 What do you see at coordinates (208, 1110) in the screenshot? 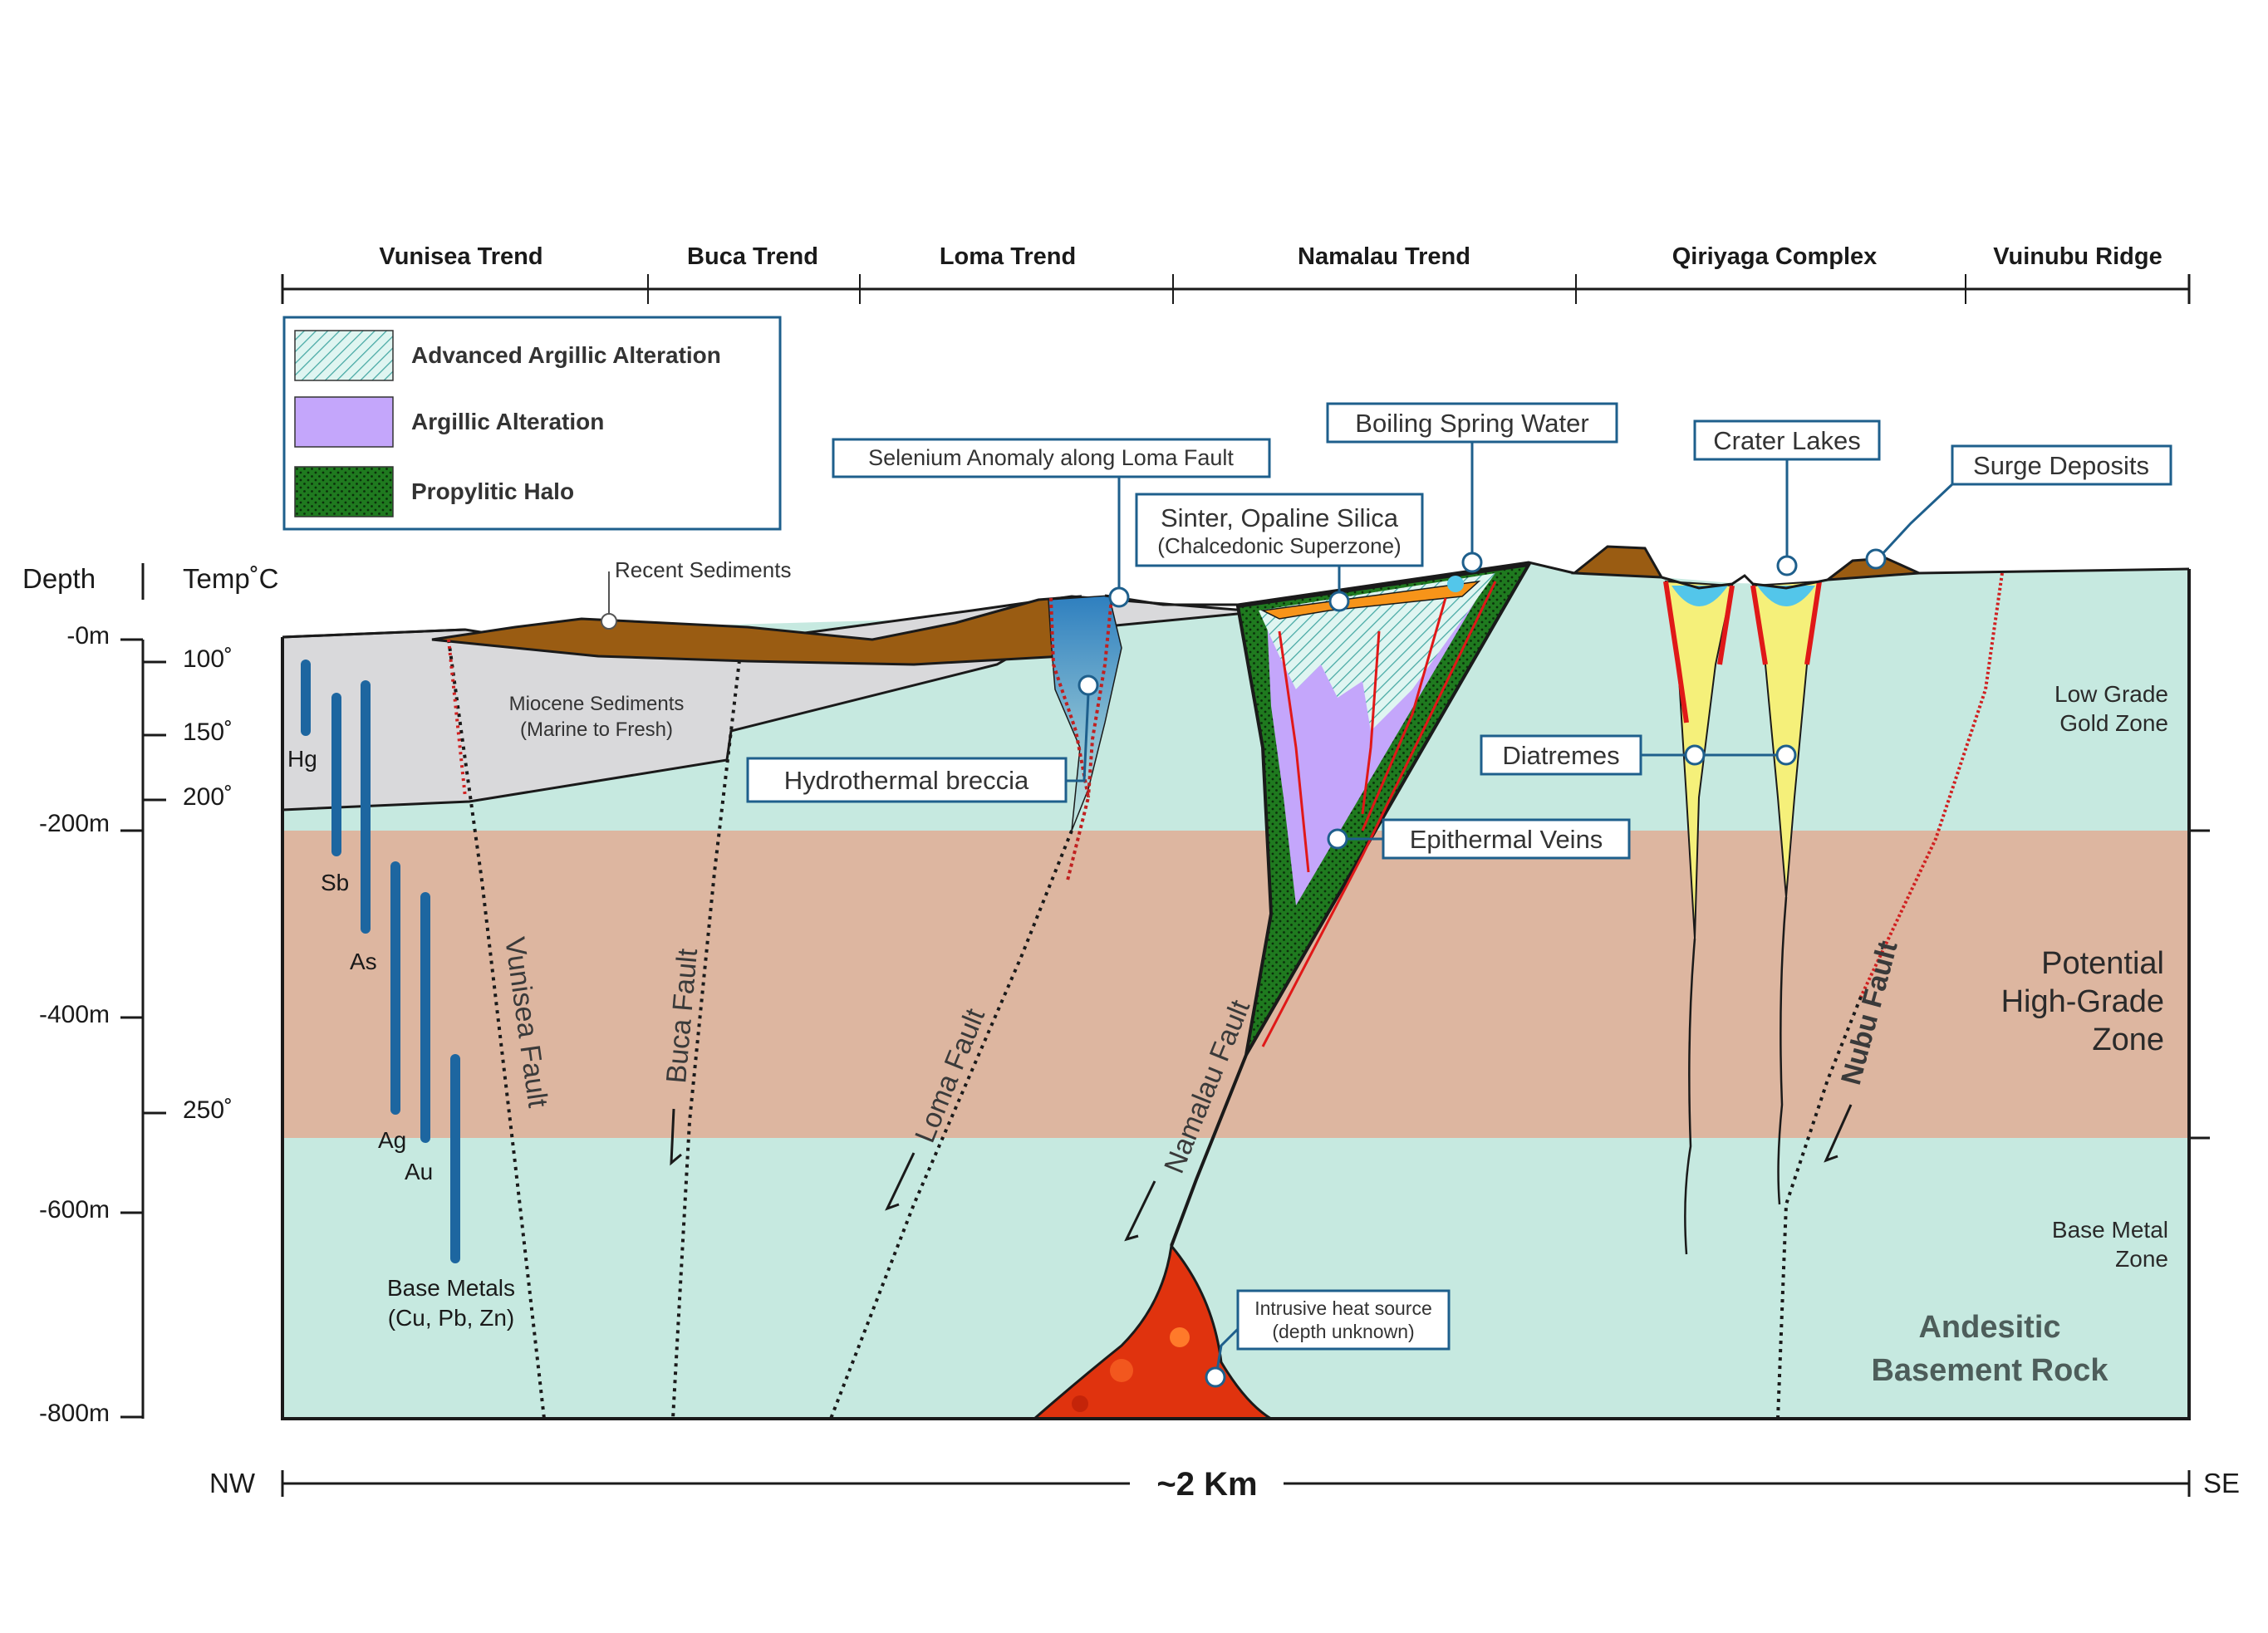
I see `temp-tick-250: 250˚` at bounding box center [208, 1110].